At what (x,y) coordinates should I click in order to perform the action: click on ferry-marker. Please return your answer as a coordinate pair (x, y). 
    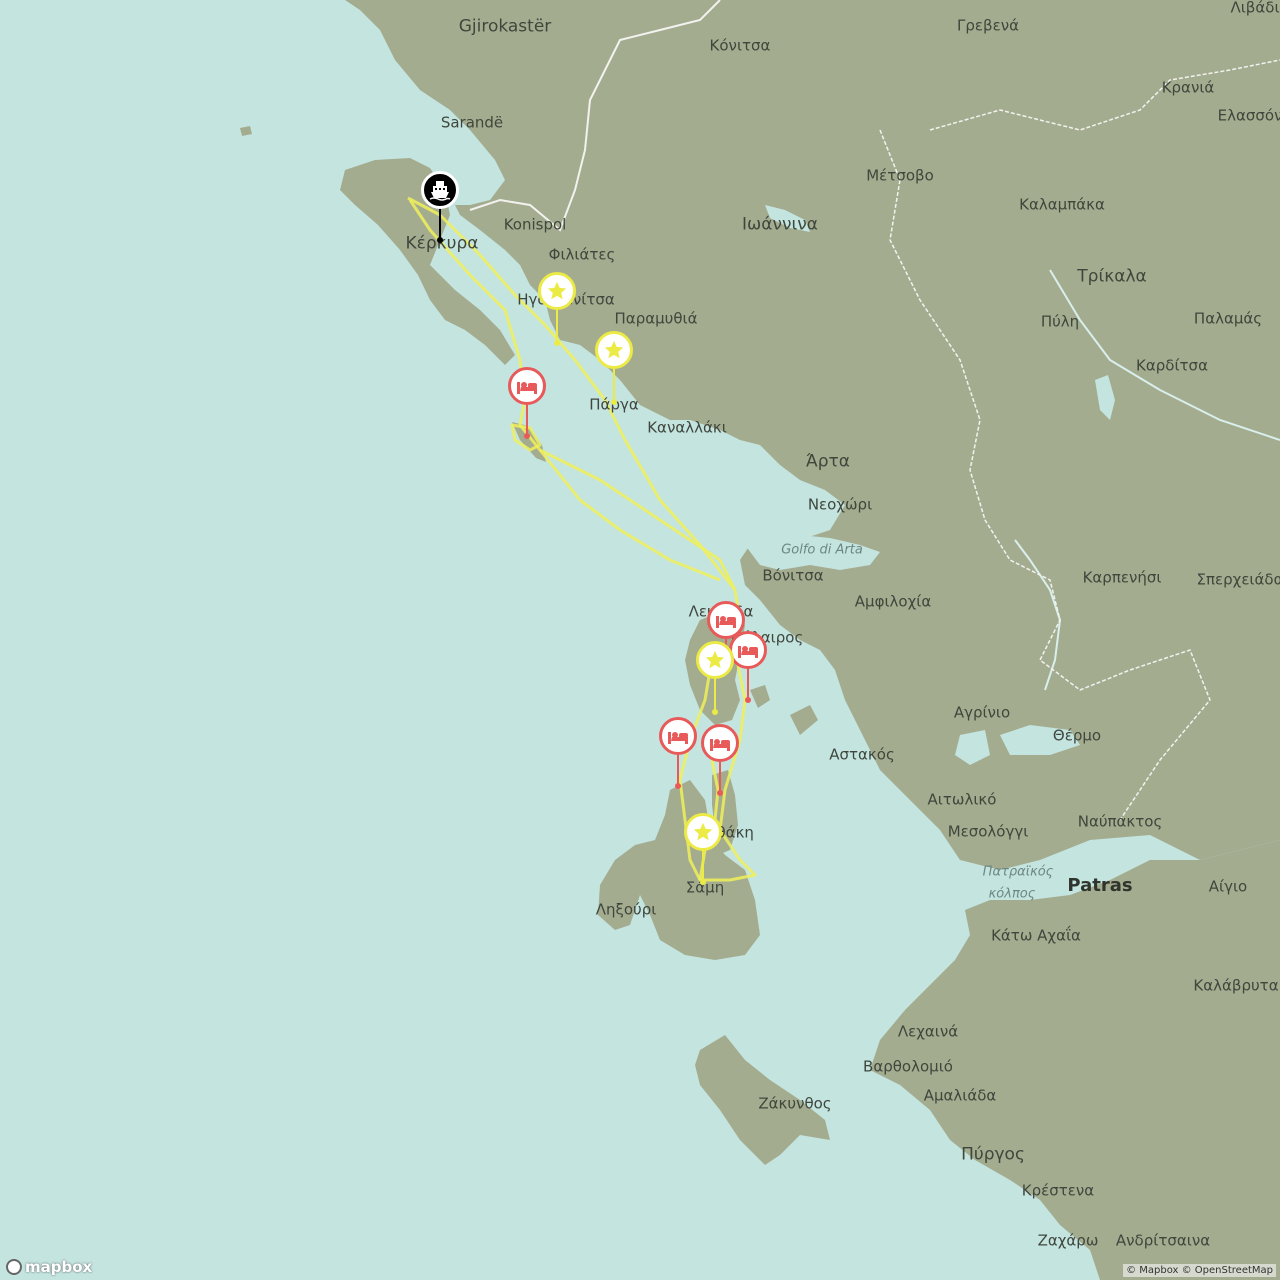
    Looking at the image, I should click on (440, 190).